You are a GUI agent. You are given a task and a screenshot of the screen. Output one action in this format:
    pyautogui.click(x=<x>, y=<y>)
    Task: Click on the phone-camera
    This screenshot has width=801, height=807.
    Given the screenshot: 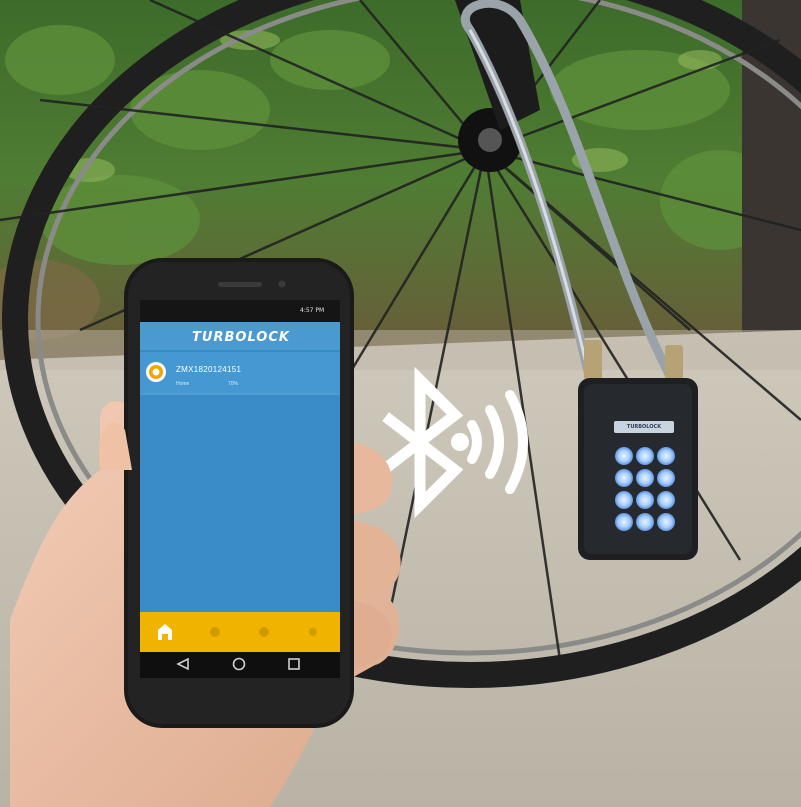 What is the action you would take?
    pyautogui.click(x=282, y=284)
    